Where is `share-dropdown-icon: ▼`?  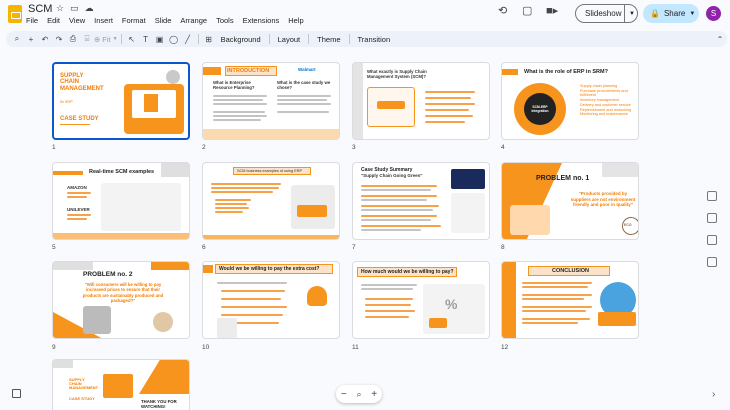 share-dropdown-icon: ▼ is located at coordinates (690, 14).